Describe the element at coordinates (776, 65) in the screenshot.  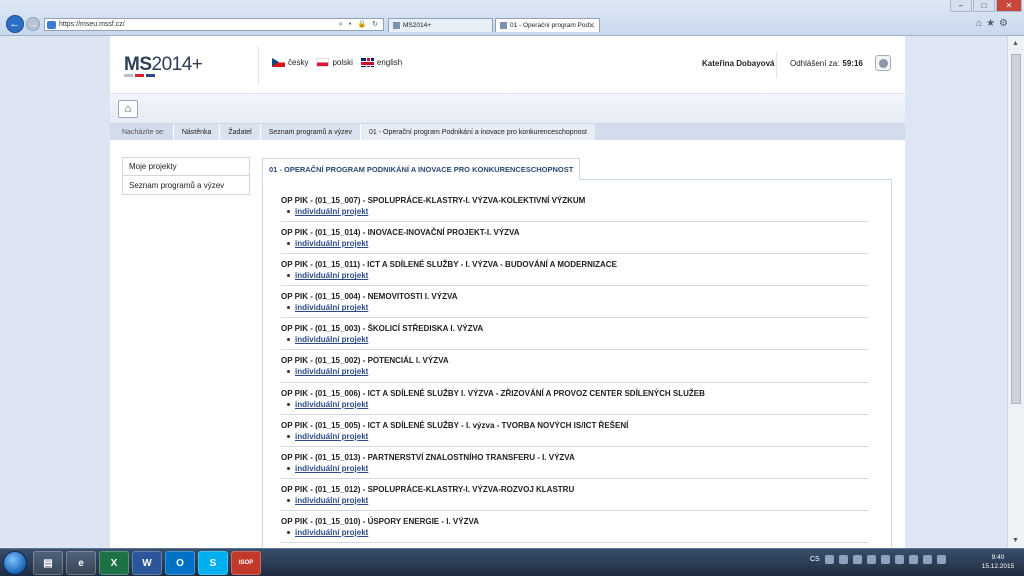
I see `divider` at that location.